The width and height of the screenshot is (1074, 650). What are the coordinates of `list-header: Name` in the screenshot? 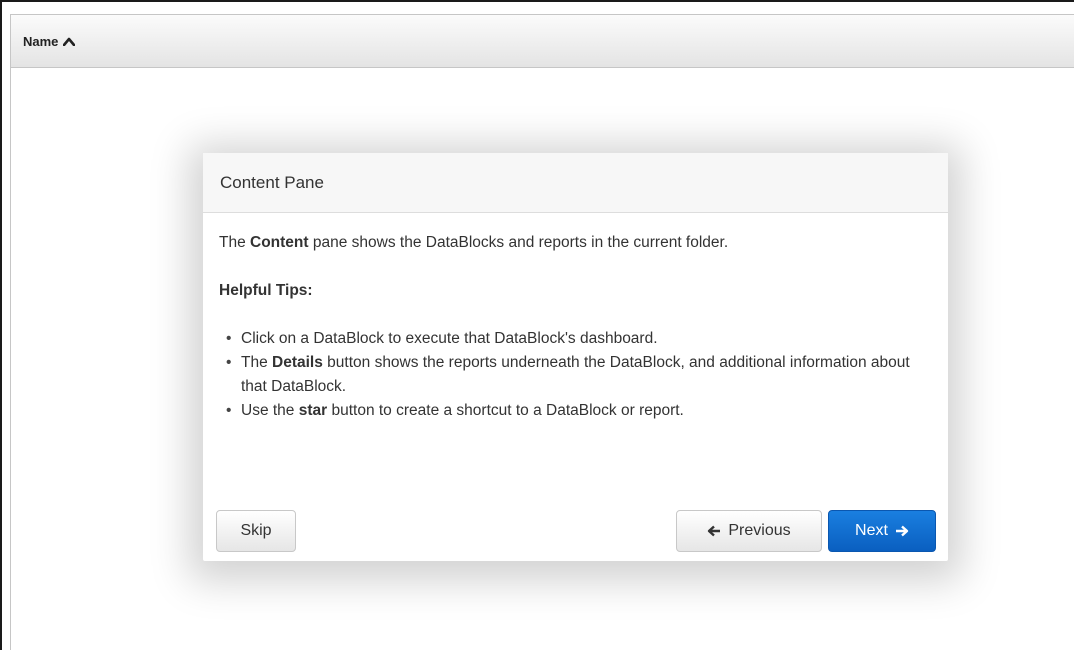 It's located at (542, 41).